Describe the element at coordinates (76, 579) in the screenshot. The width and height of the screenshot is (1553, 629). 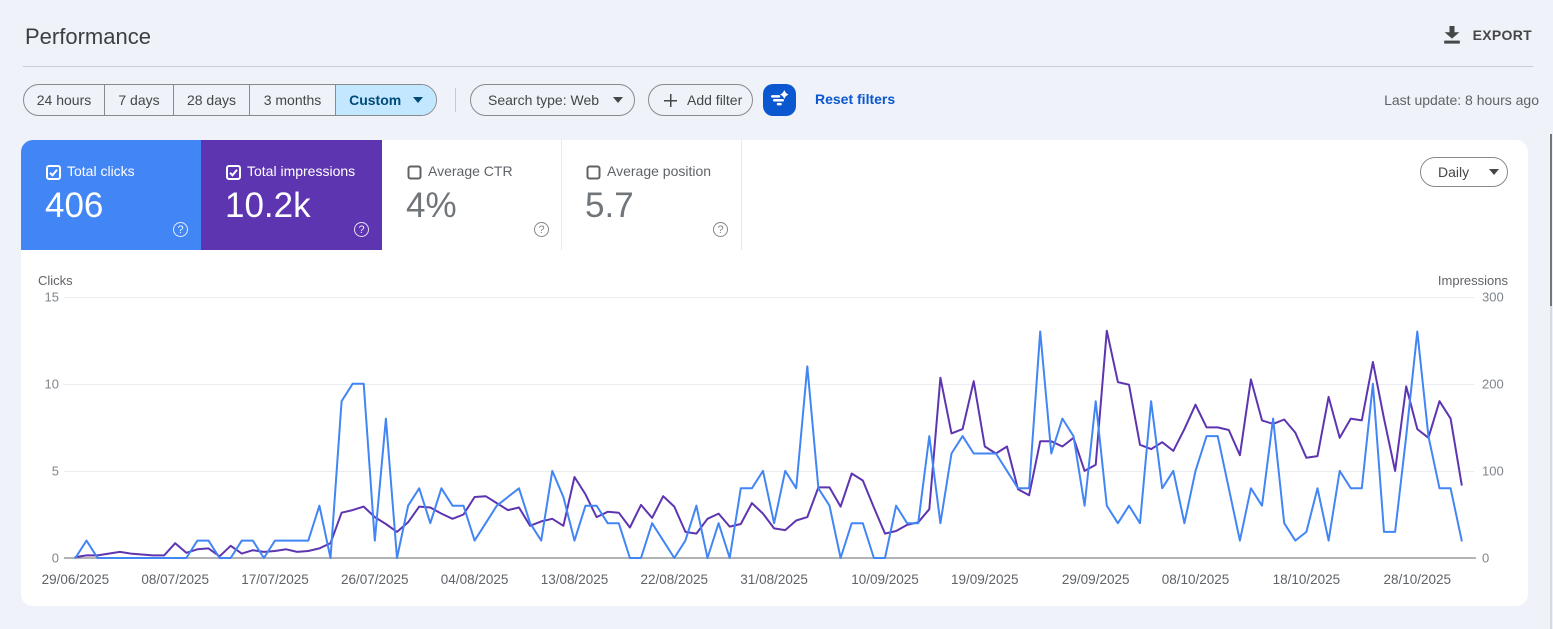
I see `svg-text: 29/06/2025` at that location.